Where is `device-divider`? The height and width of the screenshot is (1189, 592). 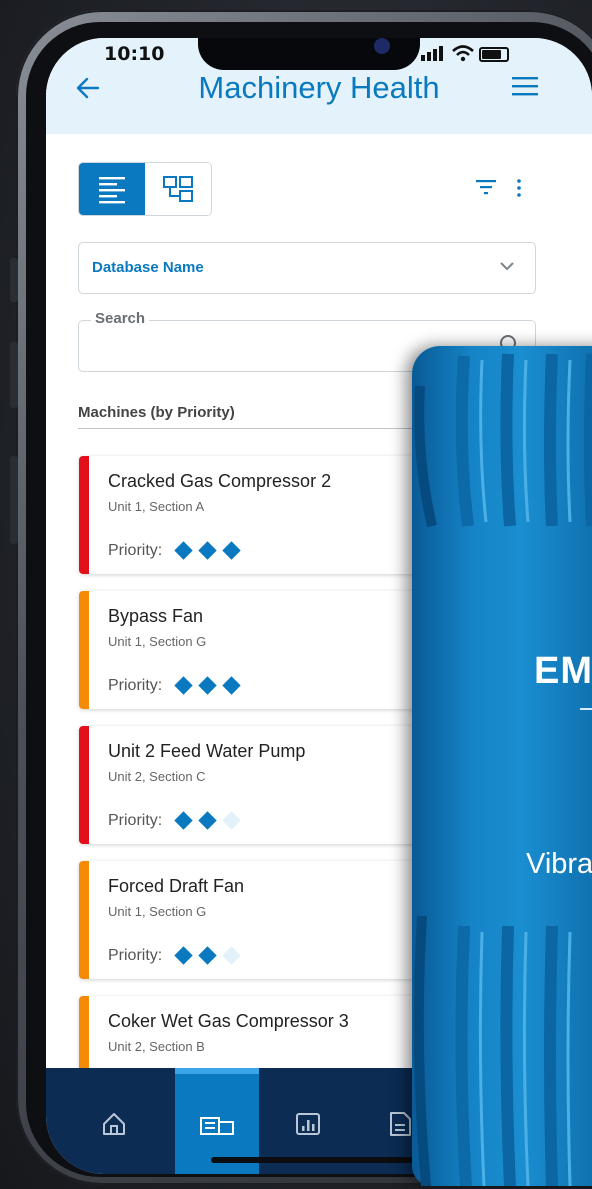
device-divider is located at coordinates (586, 709).